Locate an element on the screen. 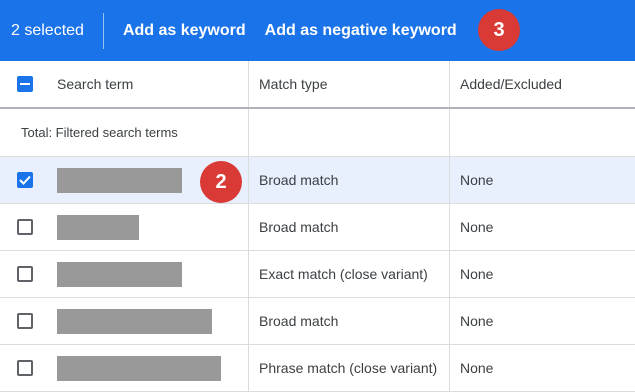  step-badge-3: 3 is located at coordinates (499, 30).